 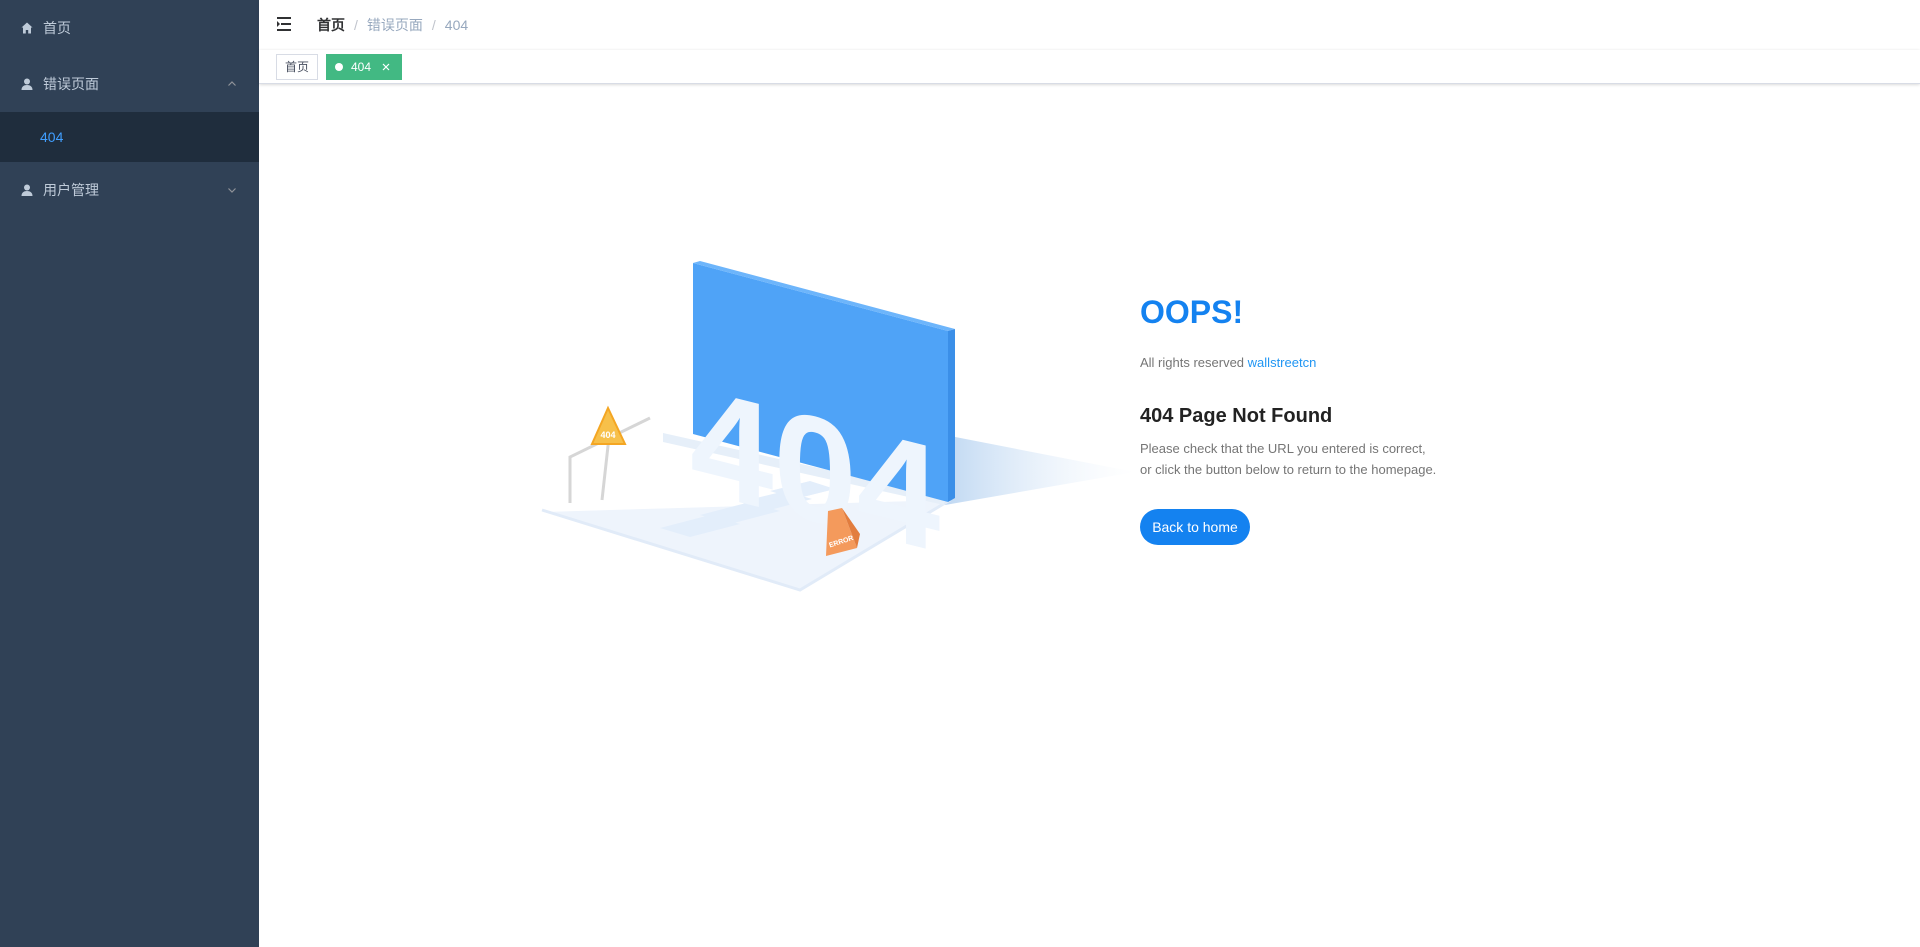 What do you see at coordinates (1040, 470) in the screenshot?
I see `light-beam` at bounding box center [1040, 470].